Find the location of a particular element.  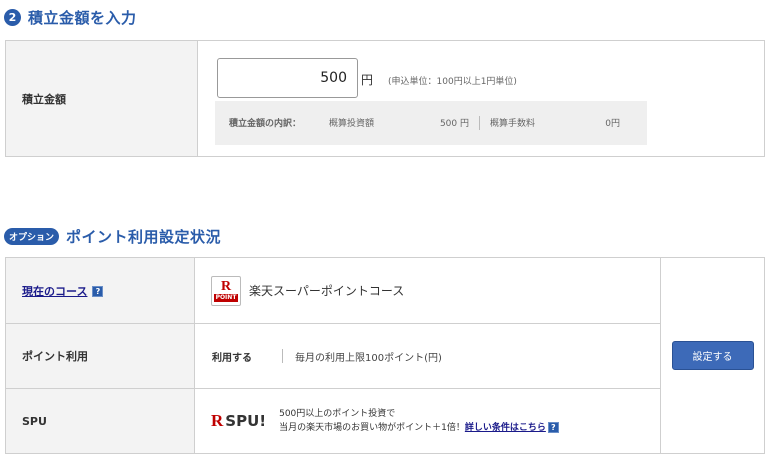

breakdown-divider is located at coordinates (479, 122).